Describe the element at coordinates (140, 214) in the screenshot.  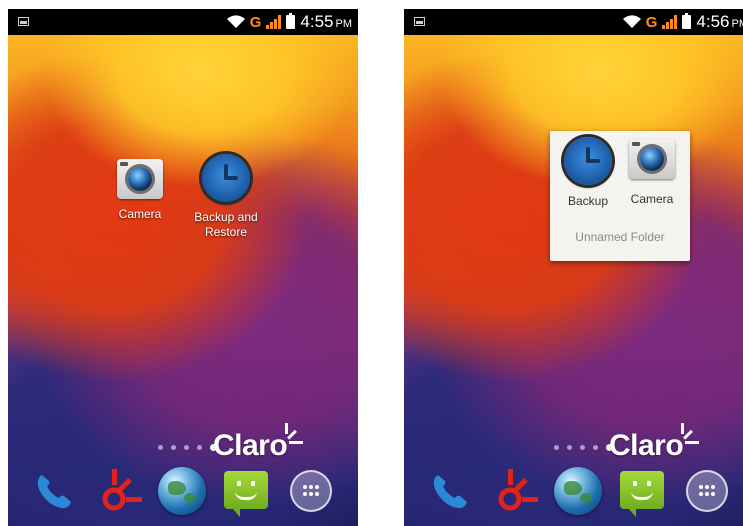
I see `camera-label: Camera` at that location.